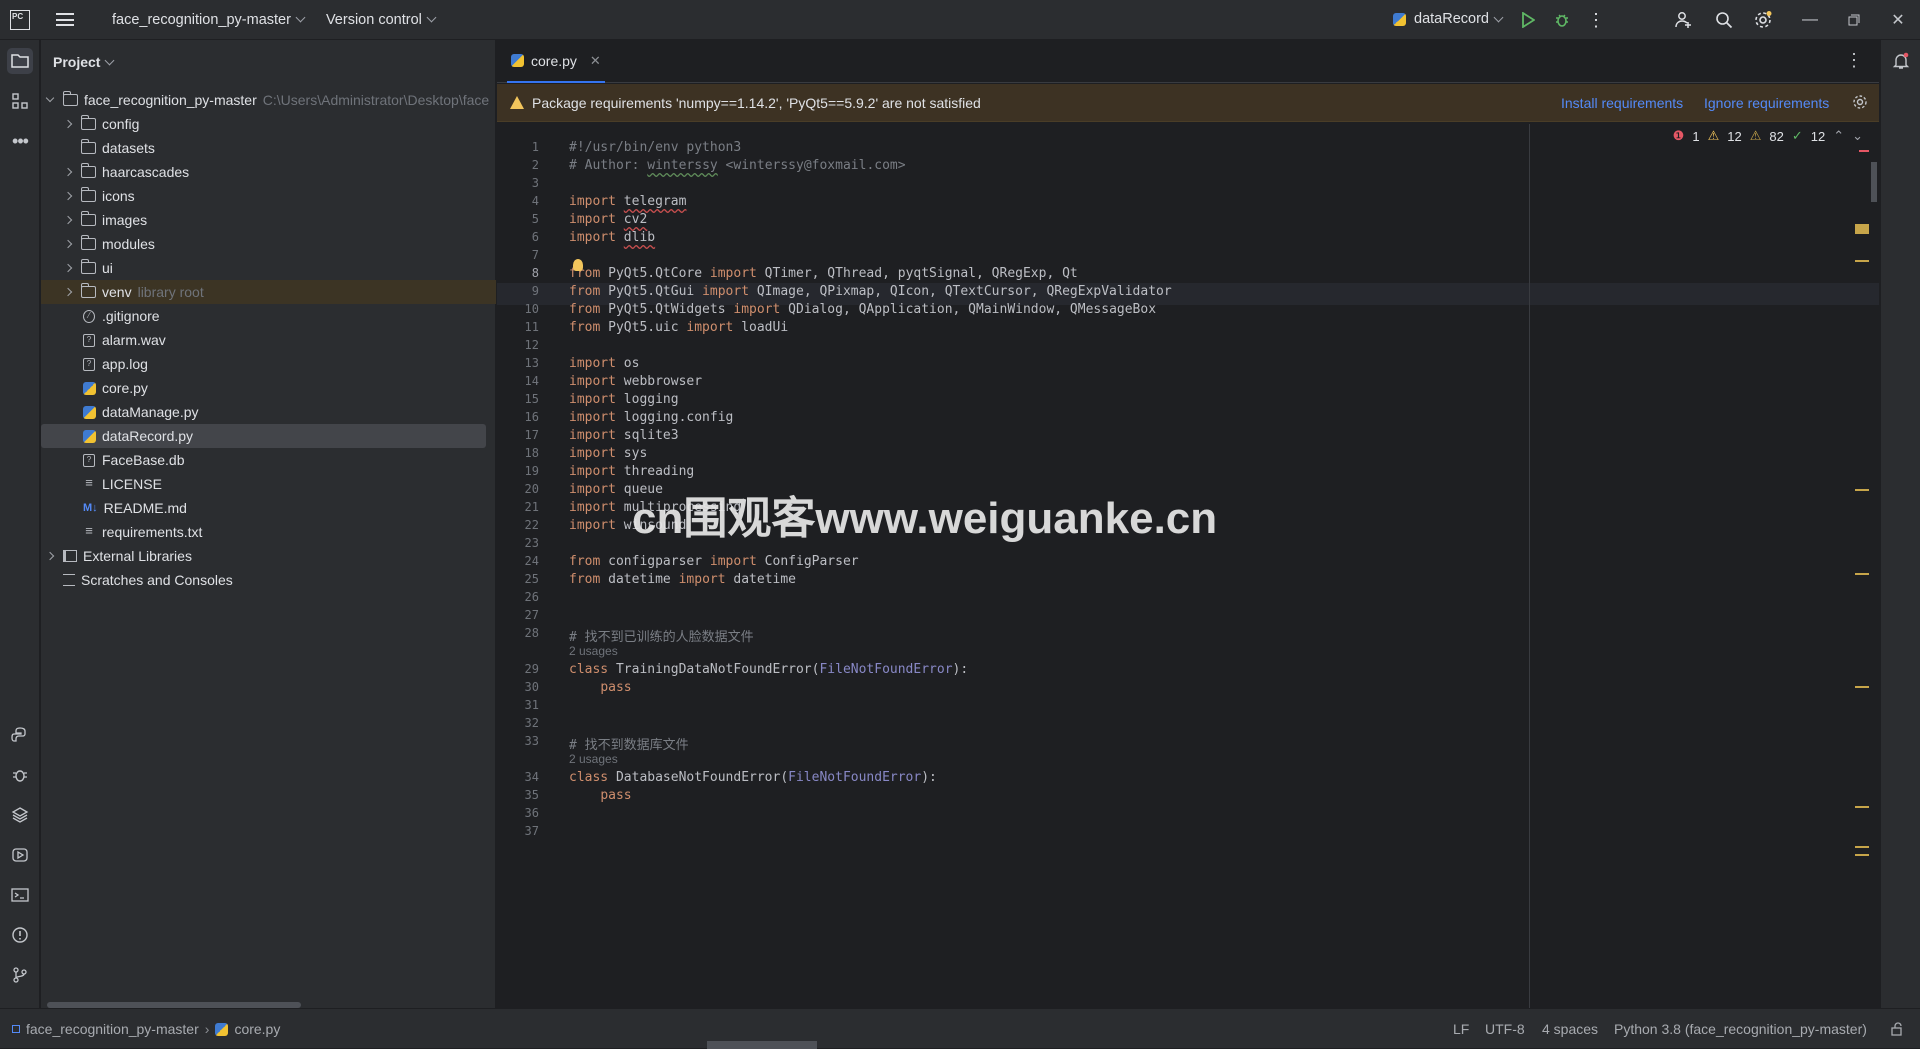 The height and width of the screenshot is (1049, 1920). Describe the element at coordinates (1461, 1029) in the screenshot. I see `line-separator-widget: LF` at that location.